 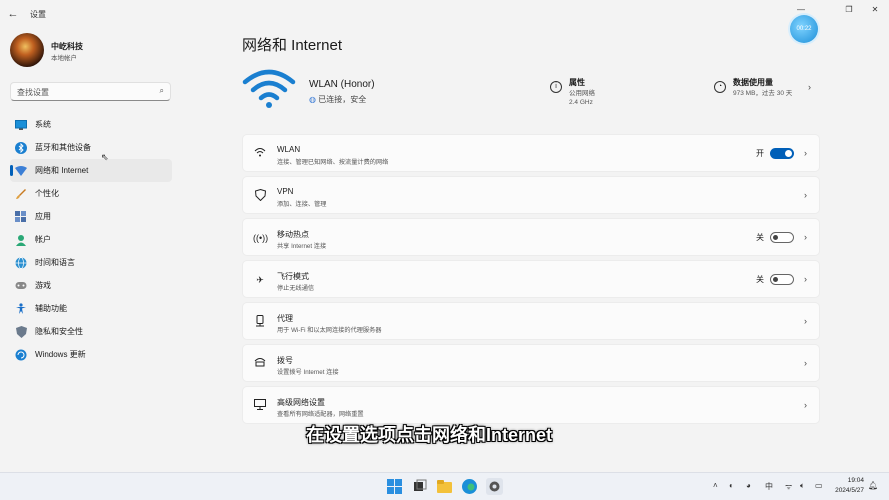 What do you see at coordinates (531, 363) in the screenshot?
I see `card-dialup: 拨号 设置拨号 Internet 连接 ›` at bounding box center [531, 363].